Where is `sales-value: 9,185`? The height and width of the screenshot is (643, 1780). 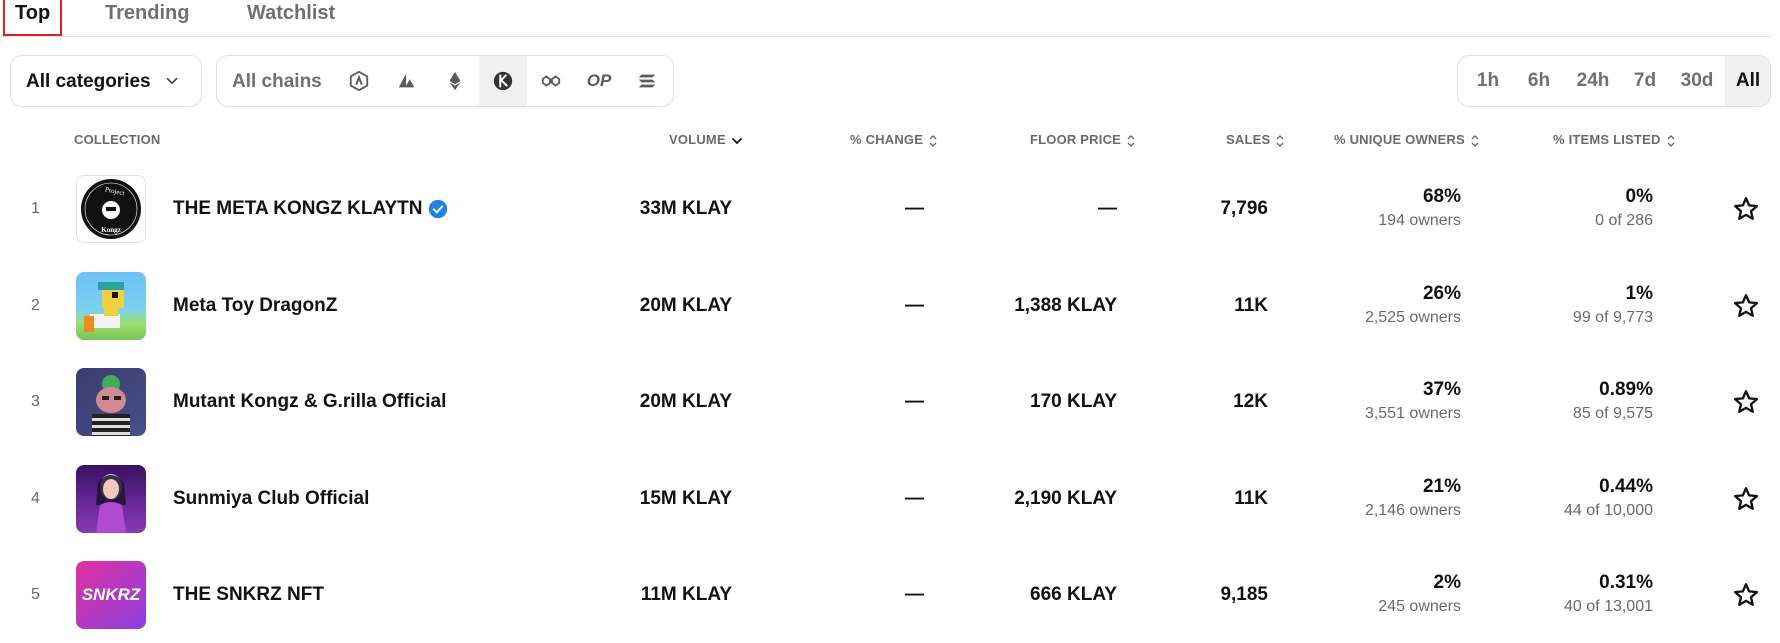
sales-value: 9,185 is located at coordinates (1244, 594).